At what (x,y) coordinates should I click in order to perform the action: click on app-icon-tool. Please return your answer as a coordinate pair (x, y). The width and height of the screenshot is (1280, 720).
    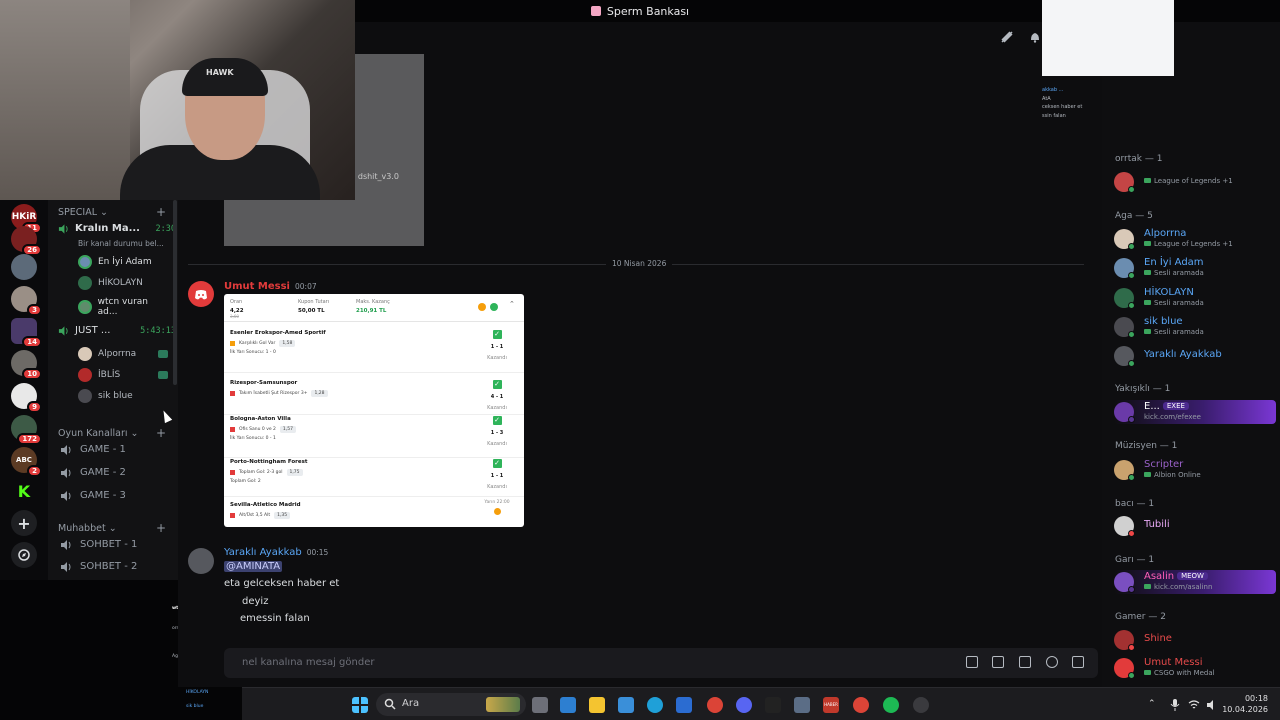
    Looking at the image, I should click on (802, 705).